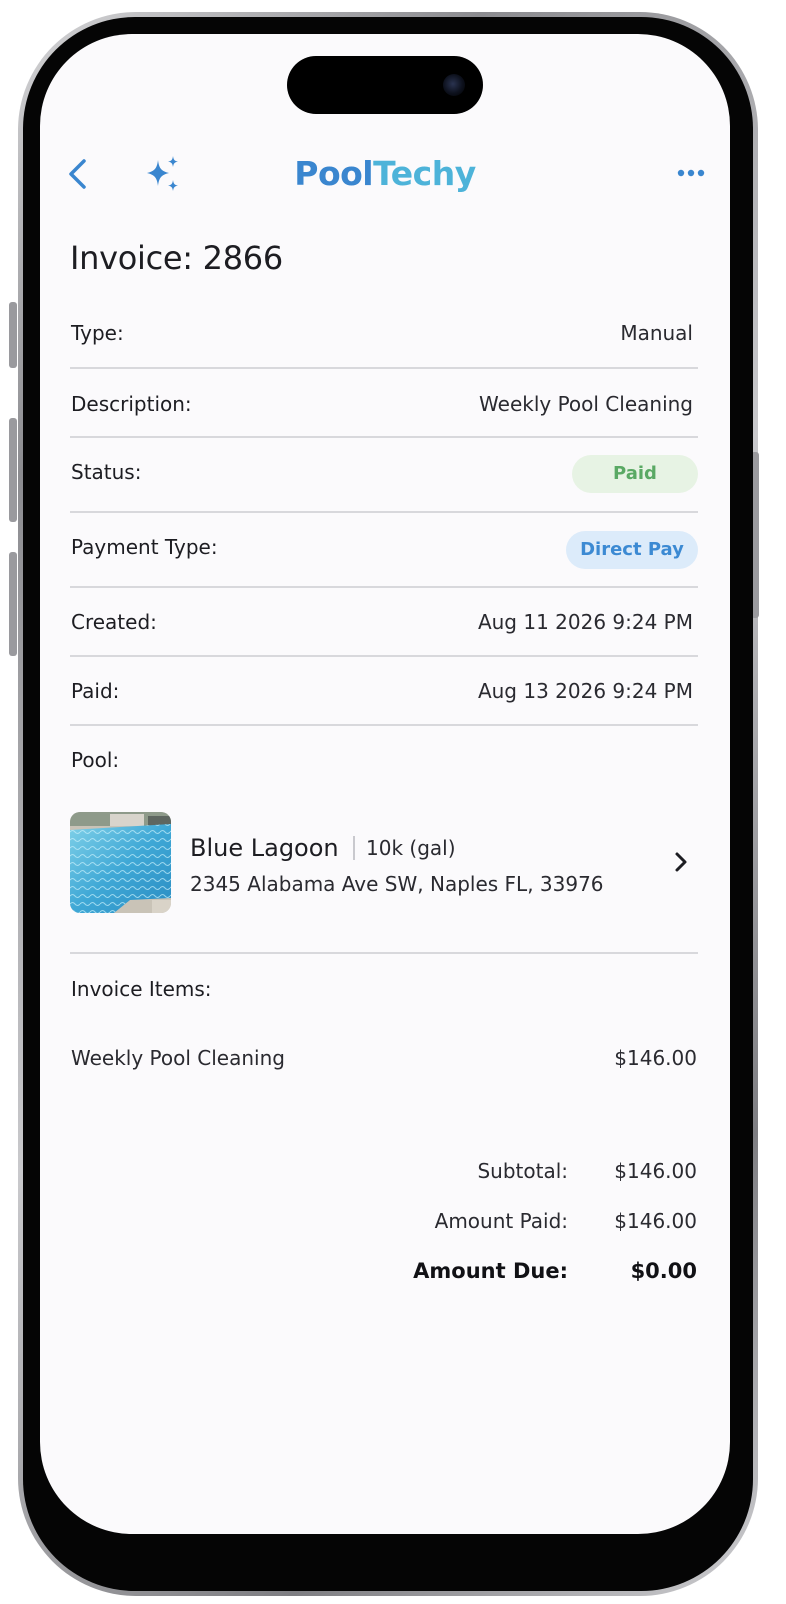 The height and width of the screenshot is (1604, 786). What do you see at coordinates (411, 848) in the screenshot?
I see `pool-volume: 10k (gal)` at bounding box center [411, 848].